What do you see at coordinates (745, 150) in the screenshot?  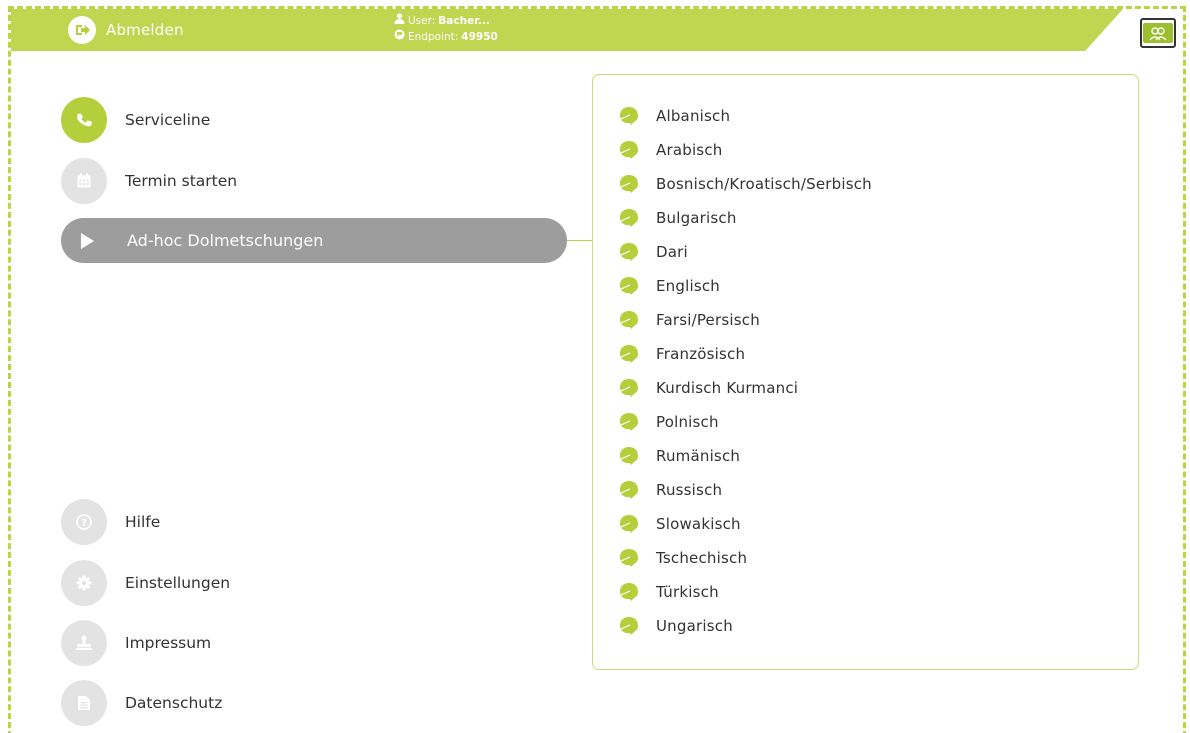 I see `language-item: Arabisch` at bounding box center [745, 150].